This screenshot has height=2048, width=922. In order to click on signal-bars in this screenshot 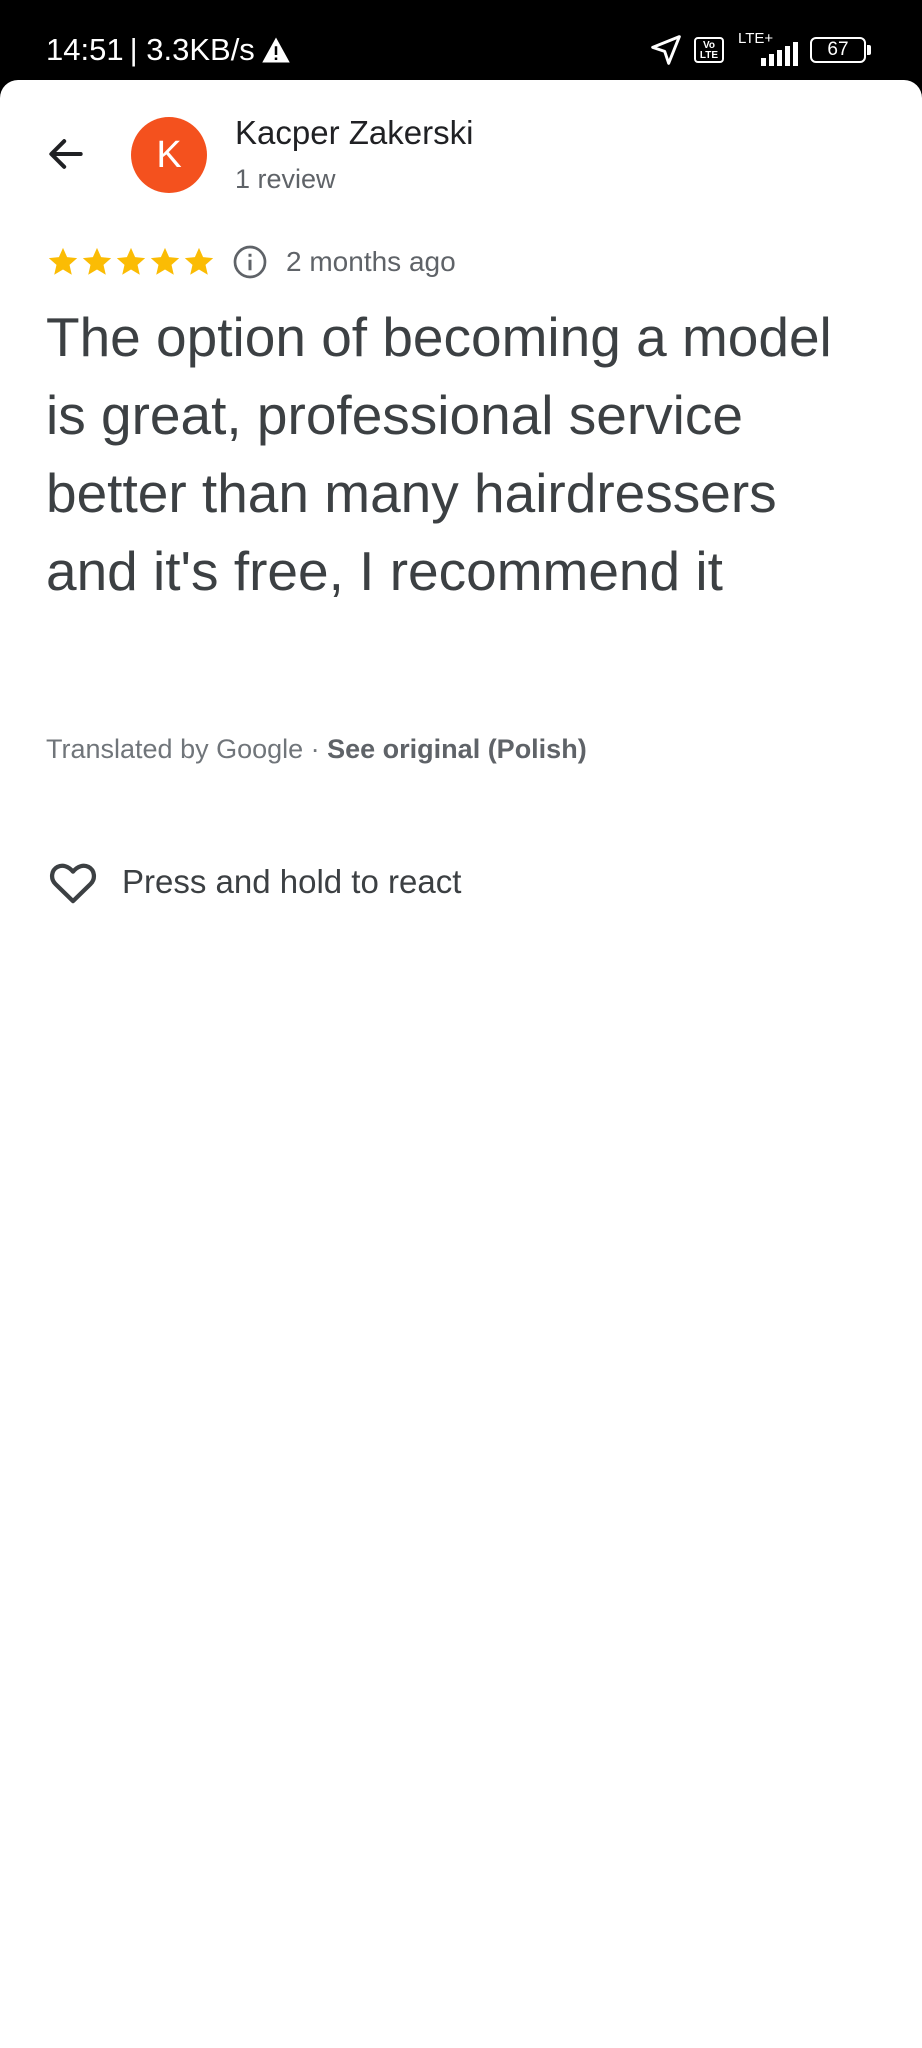, I will do `click(779, 54)`.